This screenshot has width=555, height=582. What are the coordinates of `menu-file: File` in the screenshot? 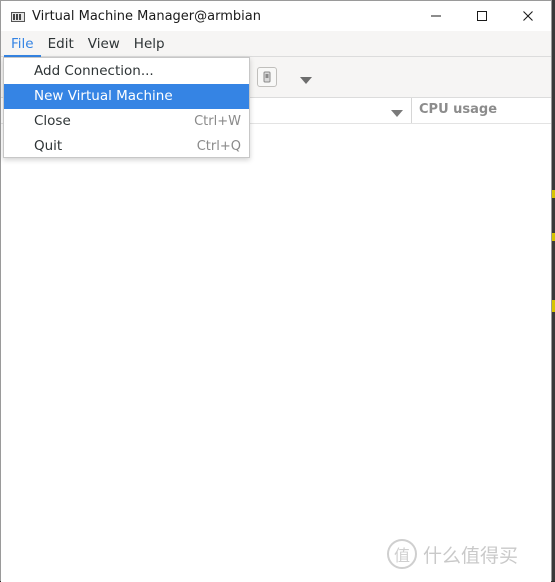 It's located at (22, 44).